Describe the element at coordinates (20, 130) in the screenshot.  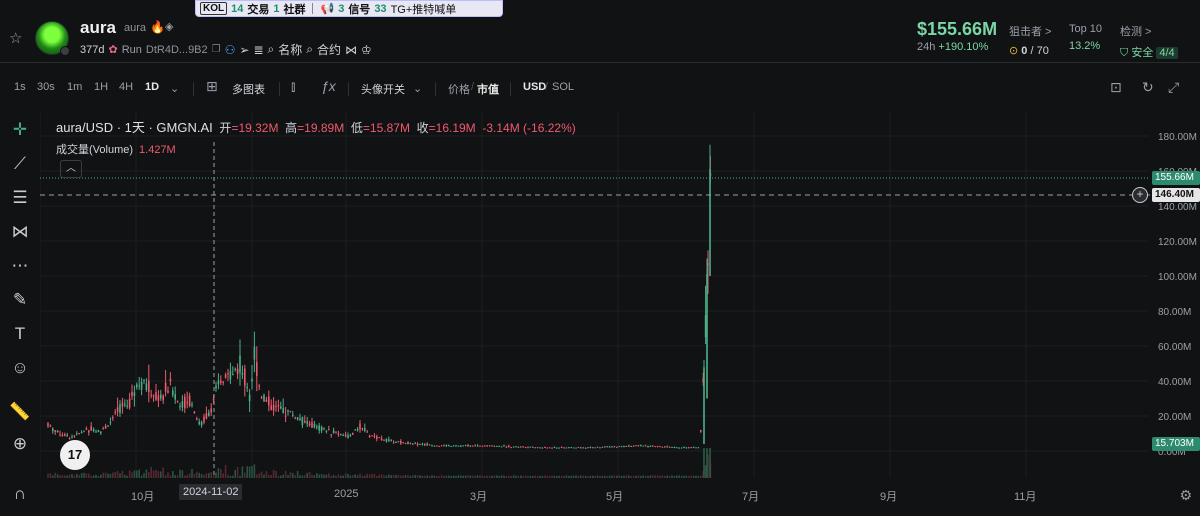
I see `crosshair-icon: ✛` at that location.